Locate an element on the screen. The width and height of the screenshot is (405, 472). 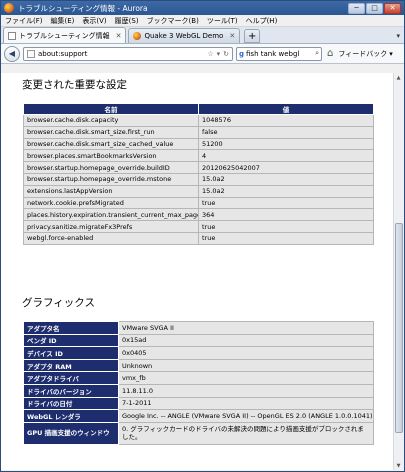
maximize-button: □ is located at coordinates (374, 8).